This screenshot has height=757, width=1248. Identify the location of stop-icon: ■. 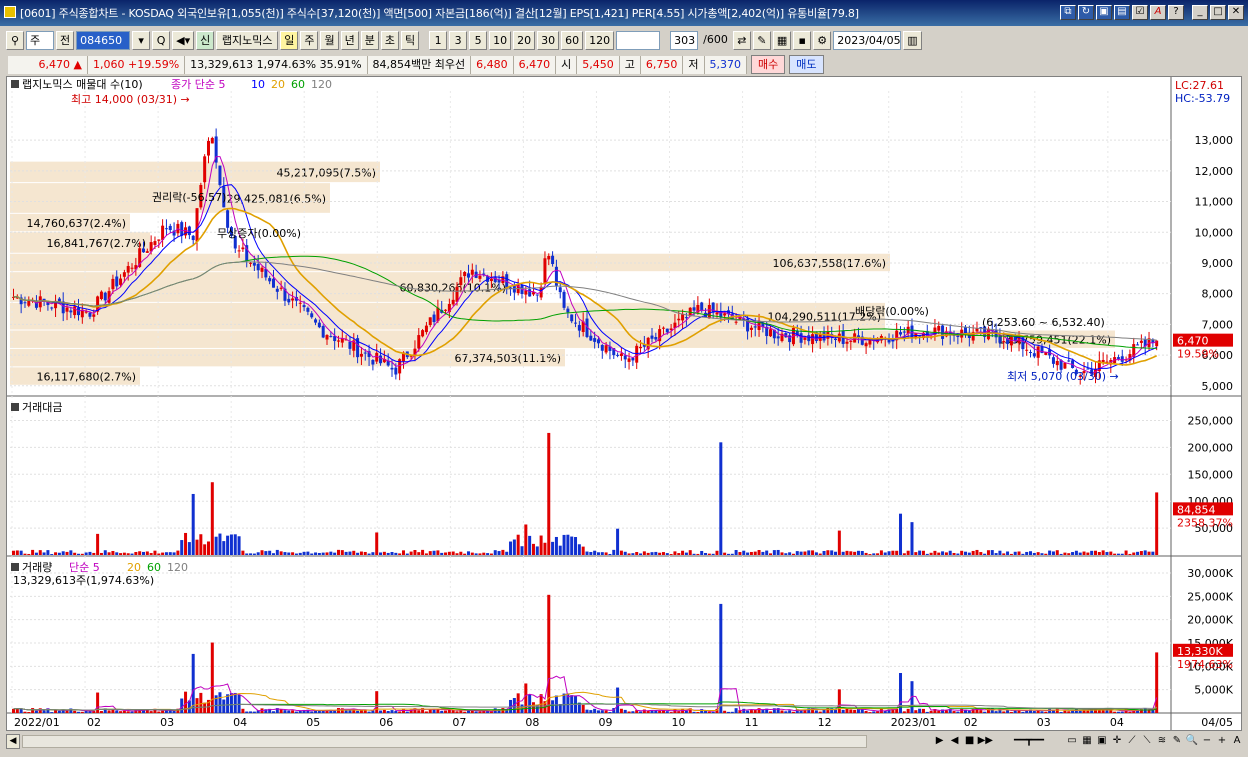
(970, 741).